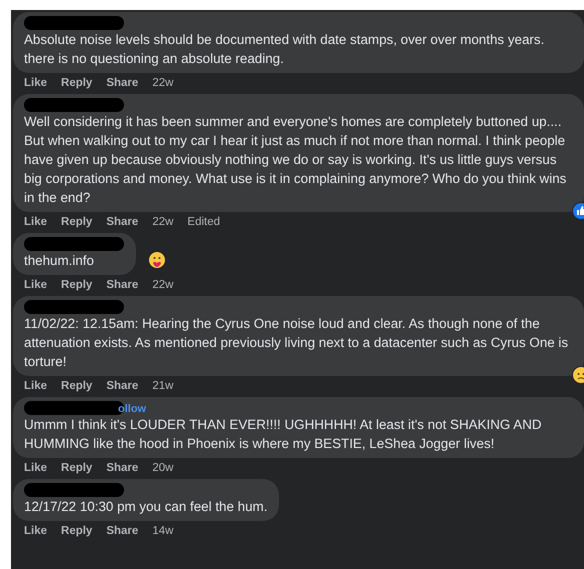 This screenshot has width=584, height=569. What do you see at coordinates (285, 49) in the screenshot?
I see `comment-text: Absolute noise levels should be documented with date stamps, over over months years. there is no questioning an absolute reading.` at bounding box center [285, 49].